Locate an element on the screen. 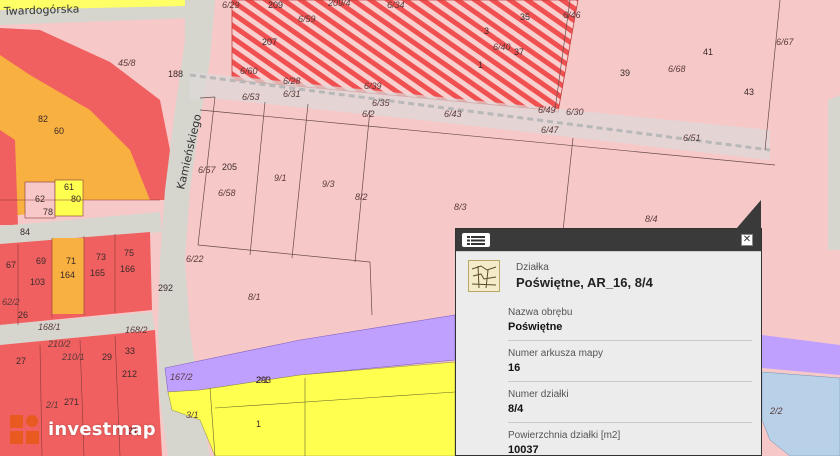 This screenshot has height=456, width=840. parcel-label: 71 is located at coordinates (71, 261).